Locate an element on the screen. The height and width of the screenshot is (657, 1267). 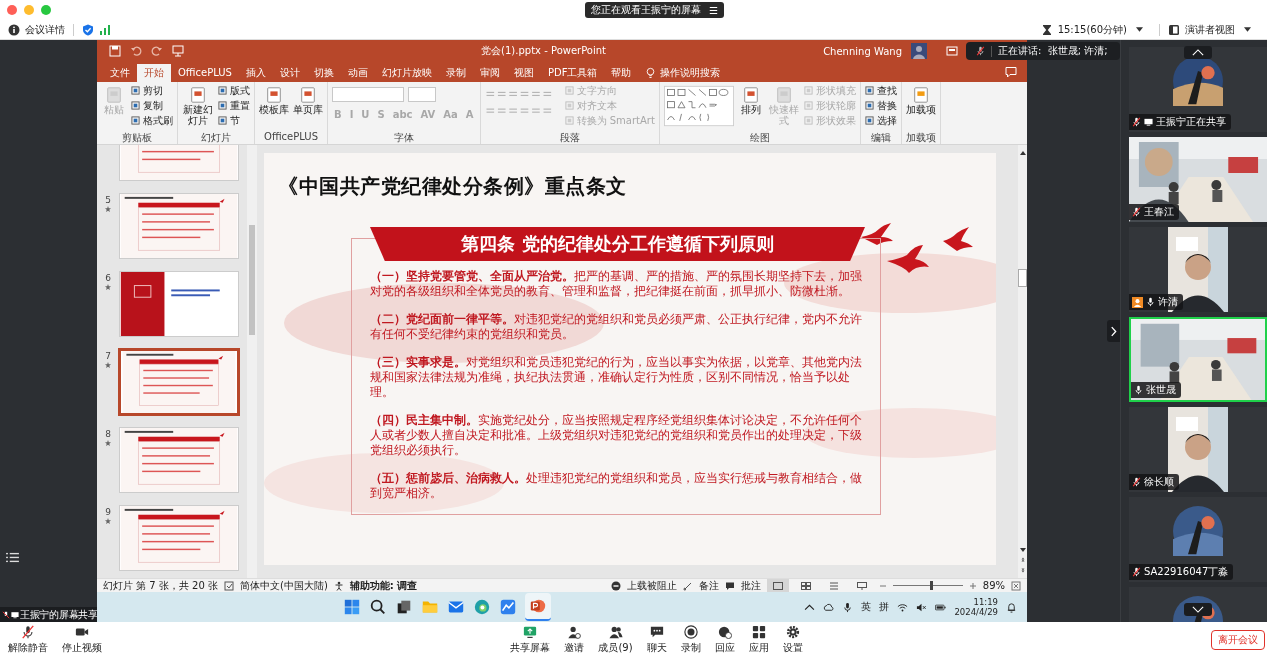
scroll-down-button is located at coordinates (1198, 609).